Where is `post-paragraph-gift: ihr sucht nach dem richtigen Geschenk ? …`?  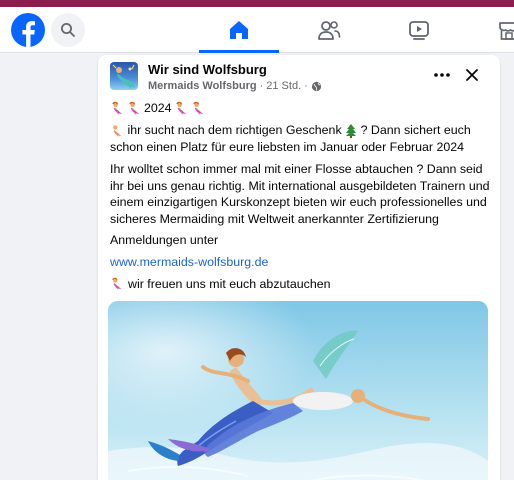 post-paragraph-gift: ihr sucht nach dem richtigen Geschenk ? … is located at coordinates (300, 138).